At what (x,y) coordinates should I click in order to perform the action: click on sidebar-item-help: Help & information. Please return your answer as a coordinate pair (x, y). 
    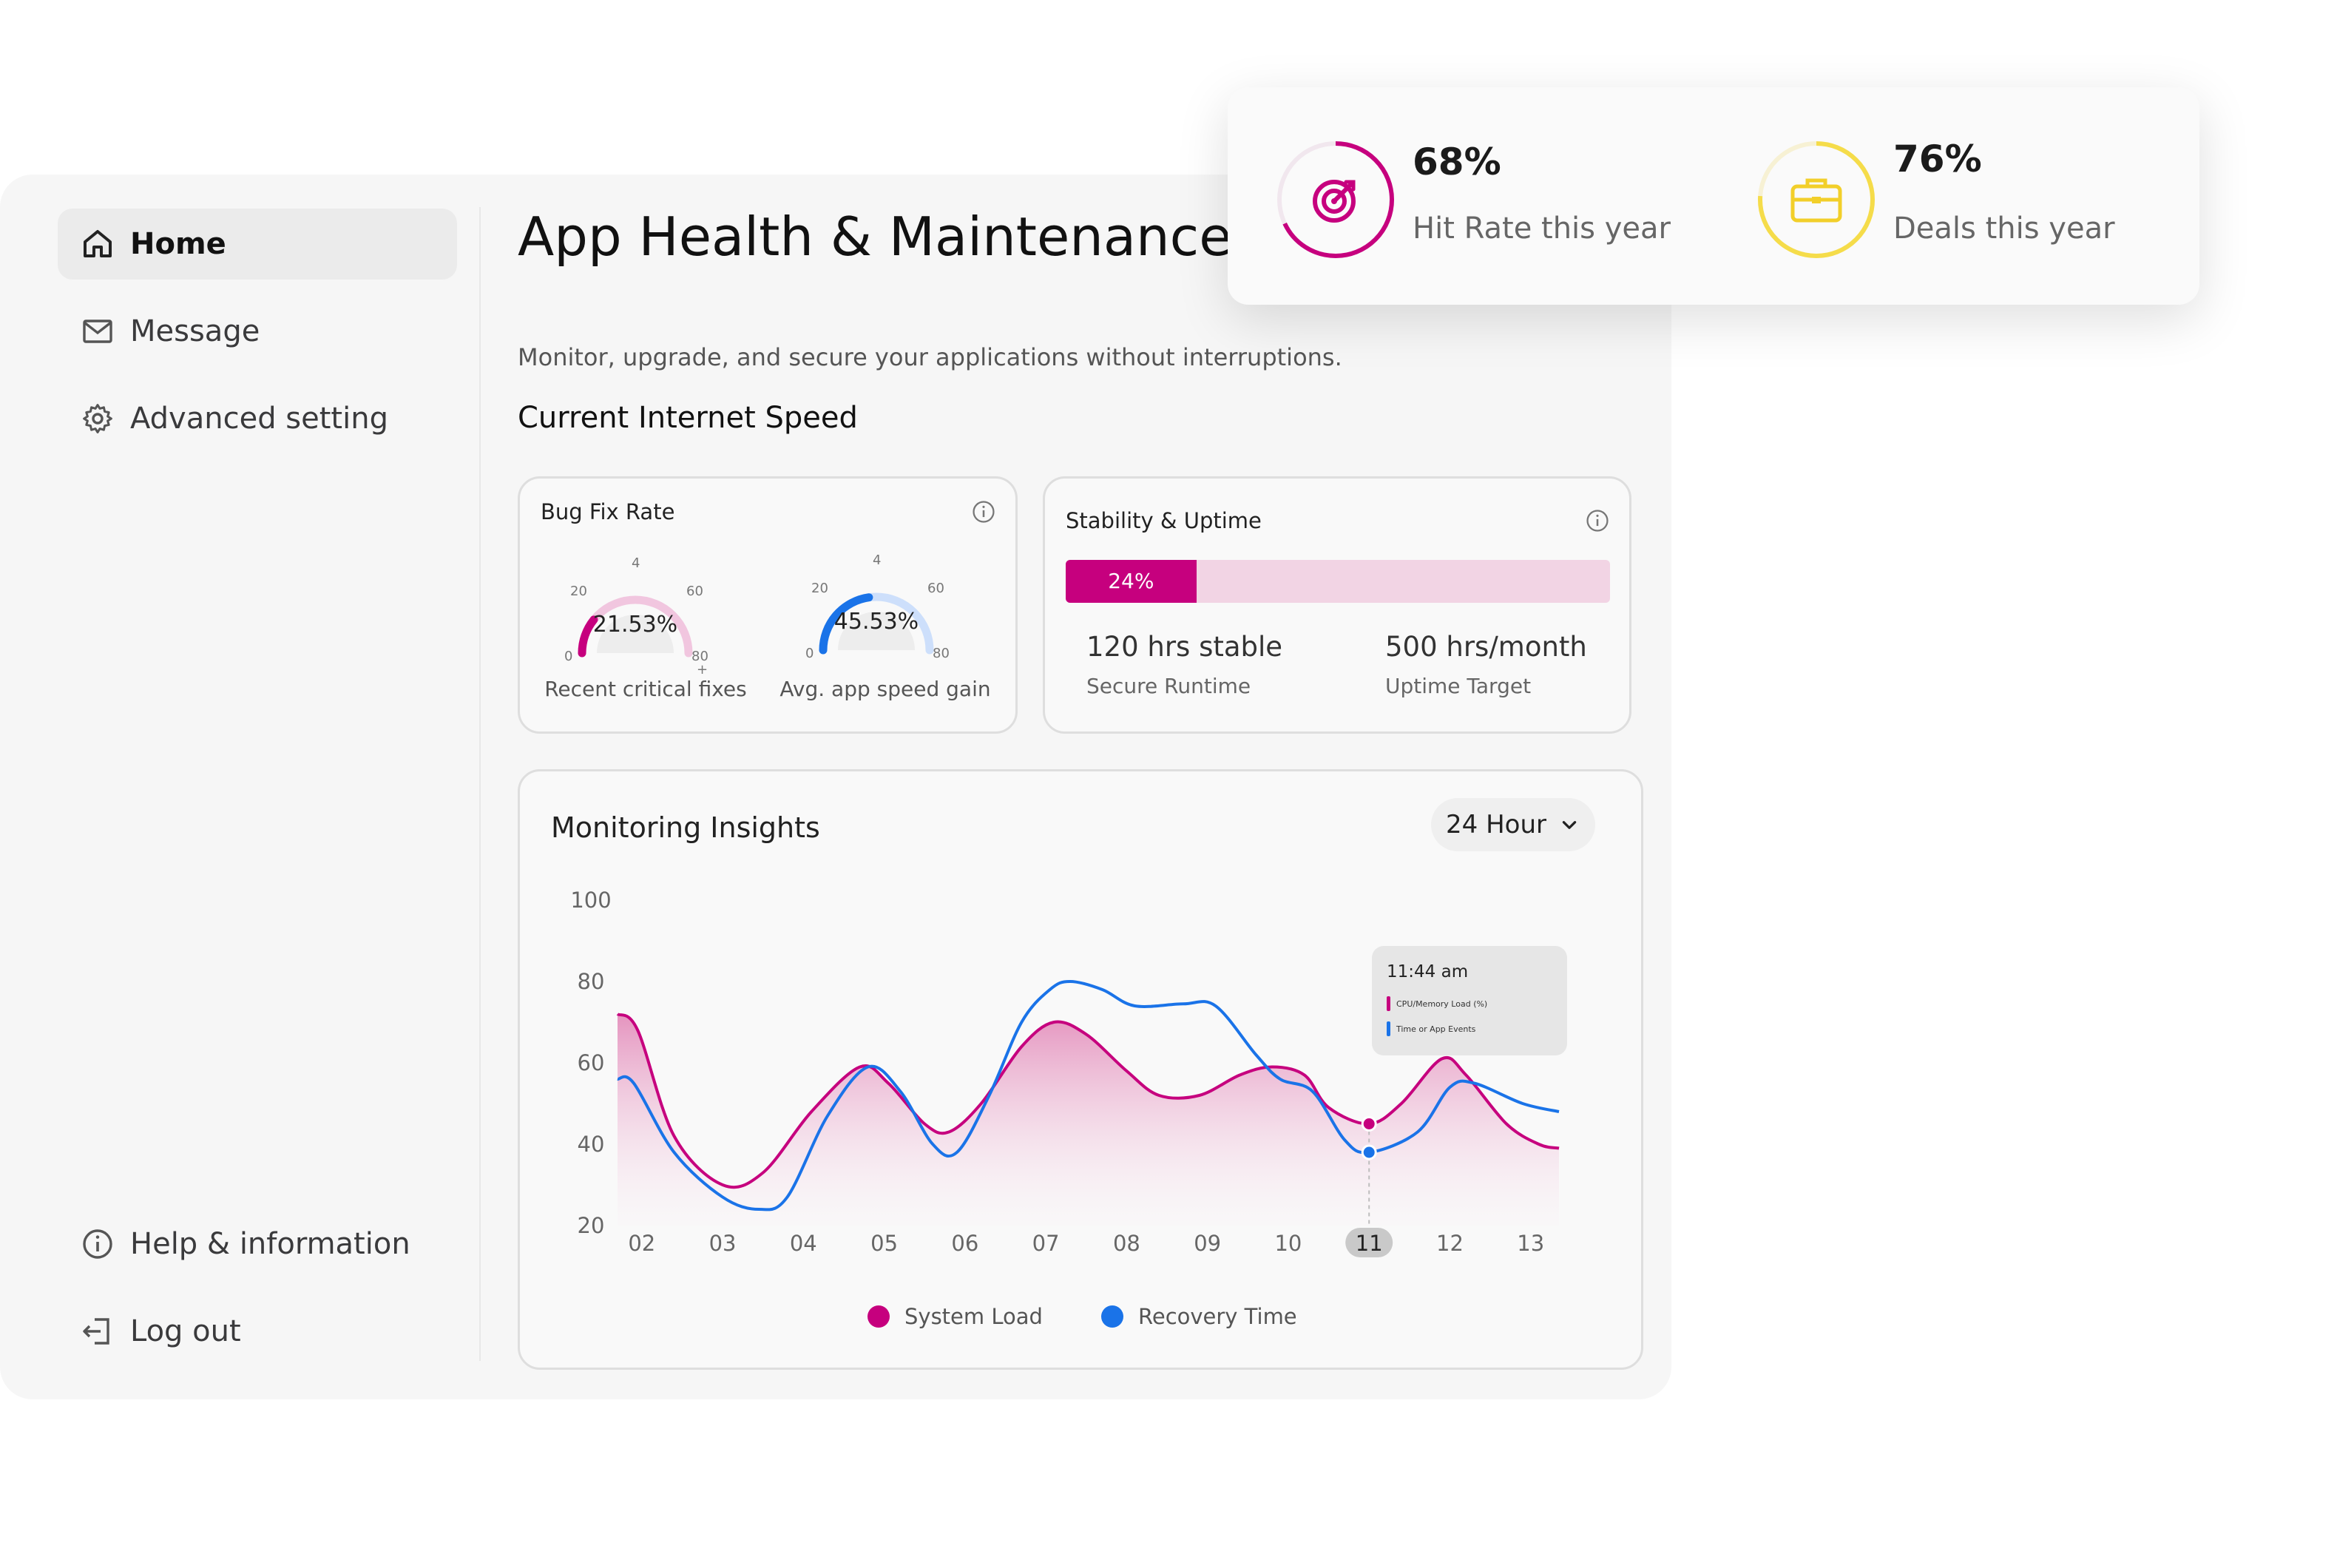
    Looking at the image, I should click on (257, 1244).